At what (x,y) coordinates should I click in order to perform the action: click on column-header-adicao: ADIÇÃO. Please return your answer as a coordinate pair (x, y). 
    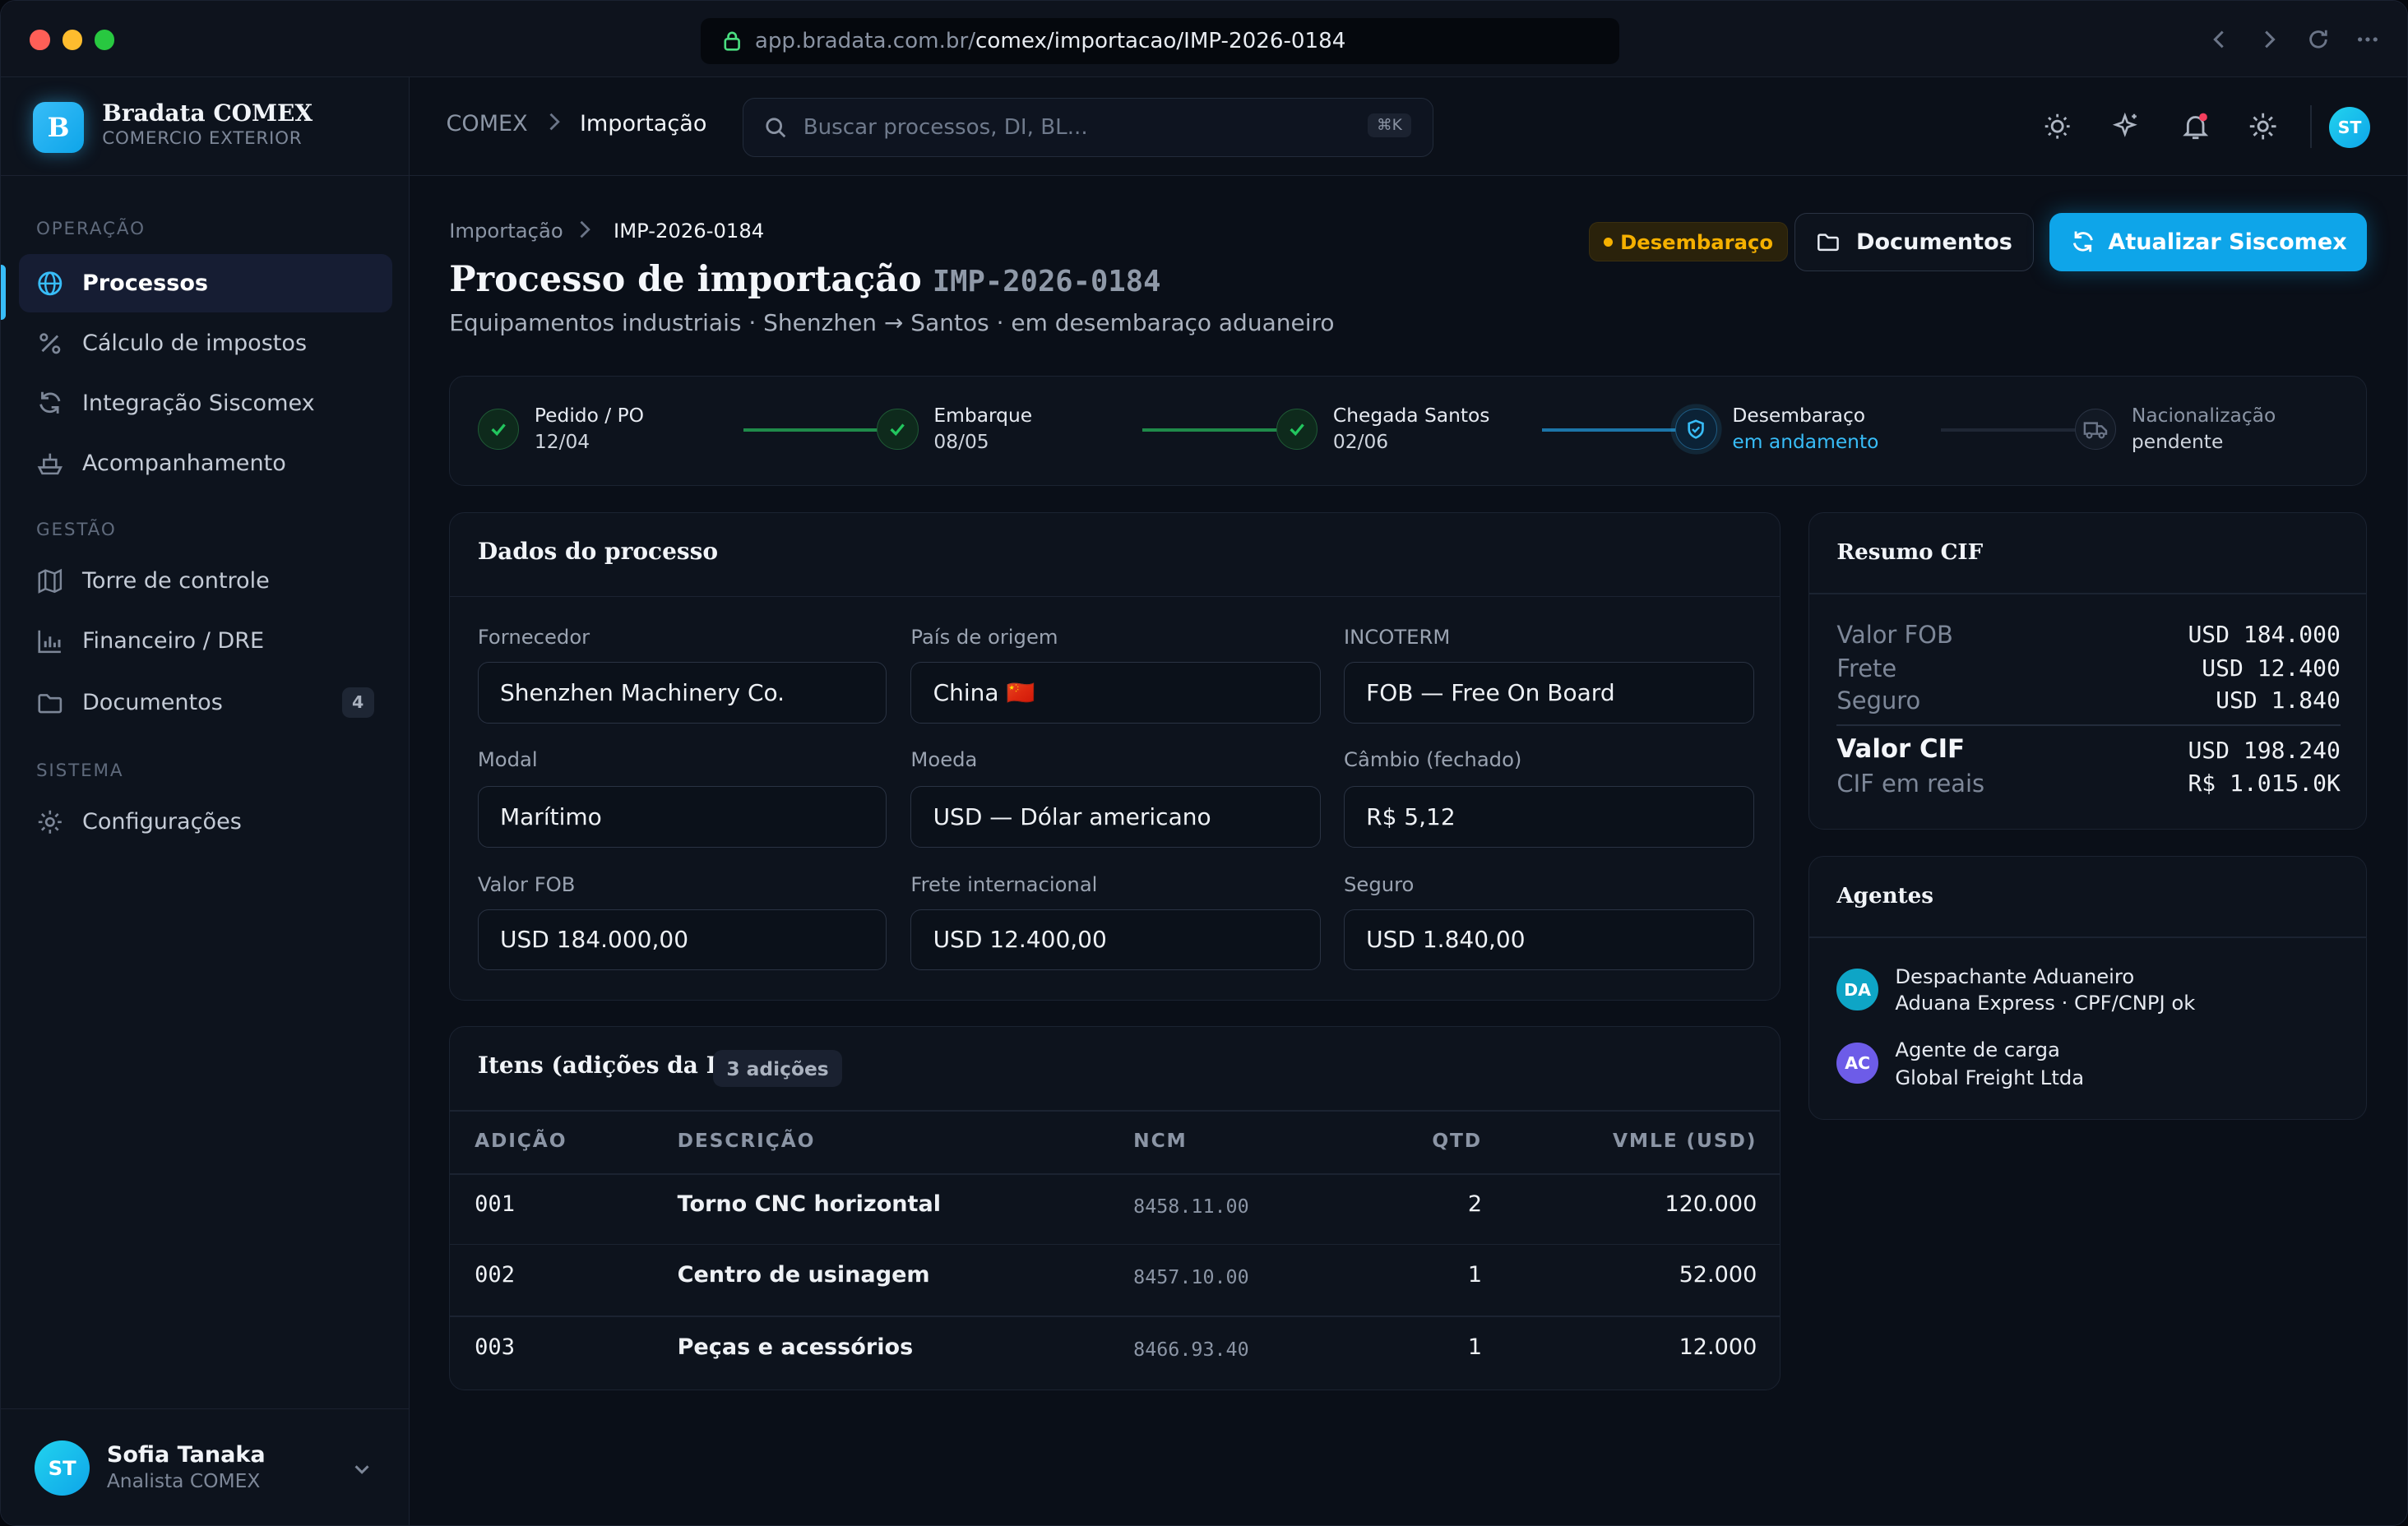
    Looking at the image, I should click on (521, 1140).